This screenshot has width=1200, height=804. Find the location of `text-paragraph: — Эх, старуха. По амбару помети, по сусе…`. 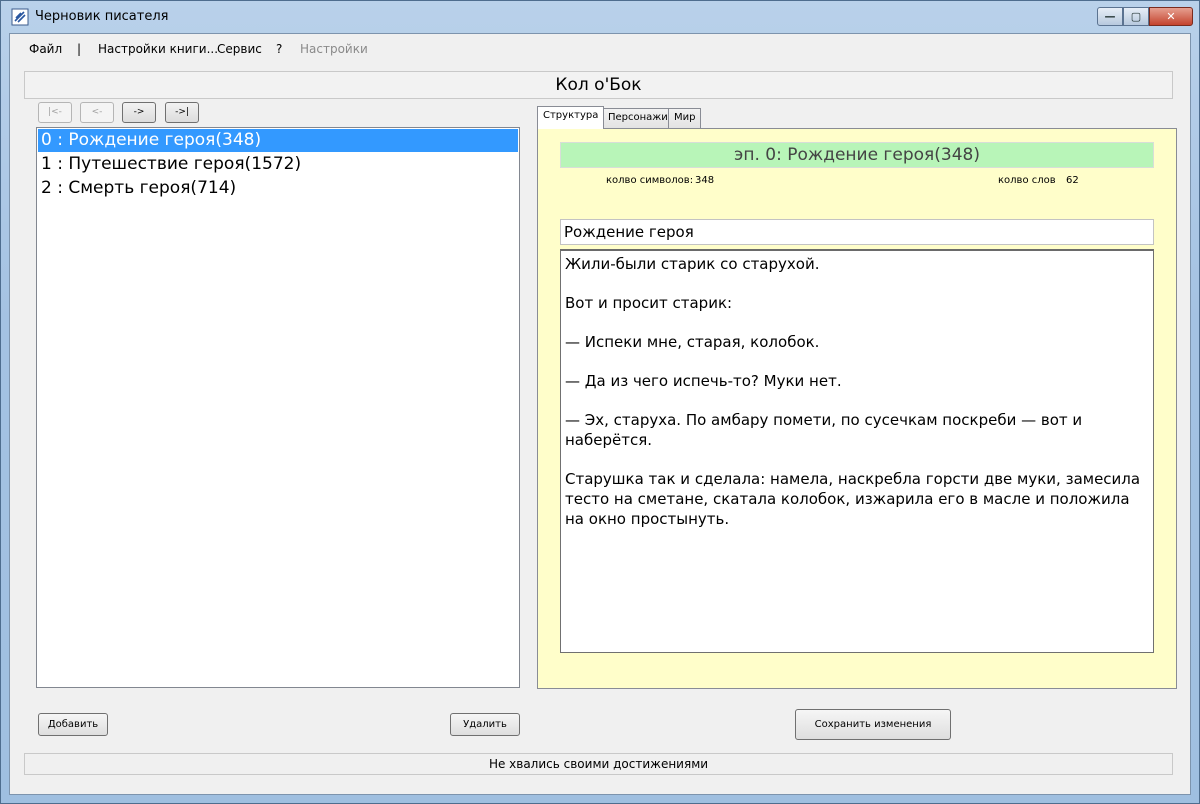

text-paragraph: — Эх, старуха. По амбару помети, по сусе… is located at coordinates (824, 430).